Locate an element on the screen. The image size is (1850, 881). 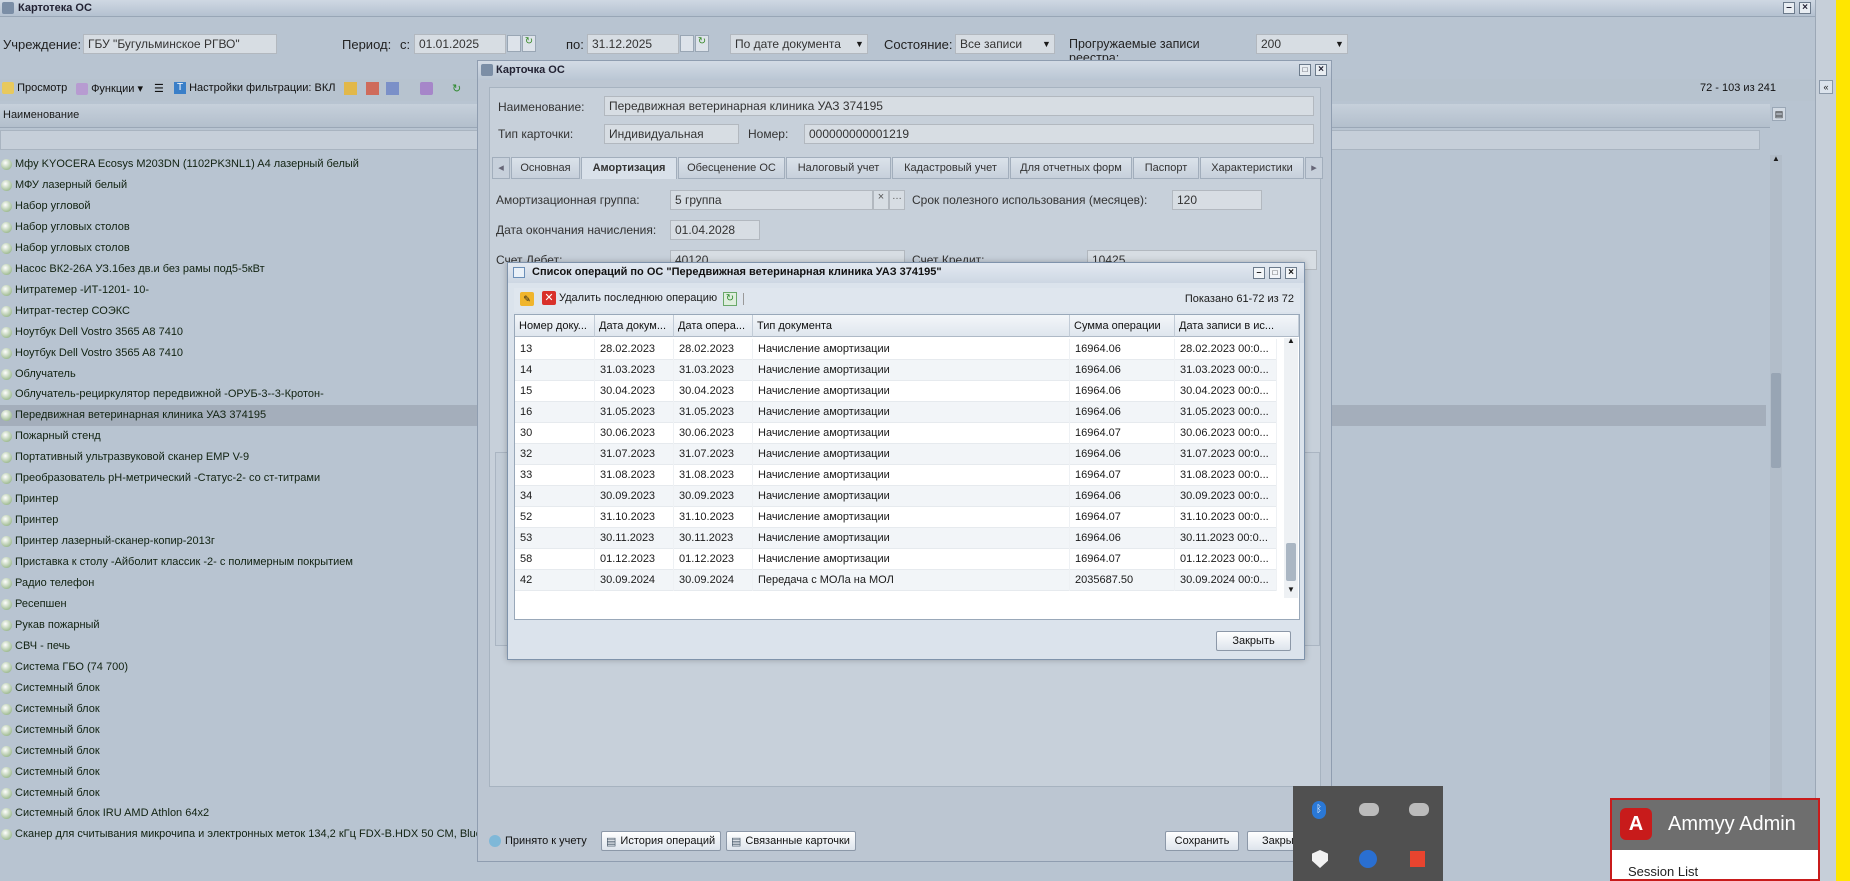
accepted-button: Принято к учету is located at coordinates (543, 841).